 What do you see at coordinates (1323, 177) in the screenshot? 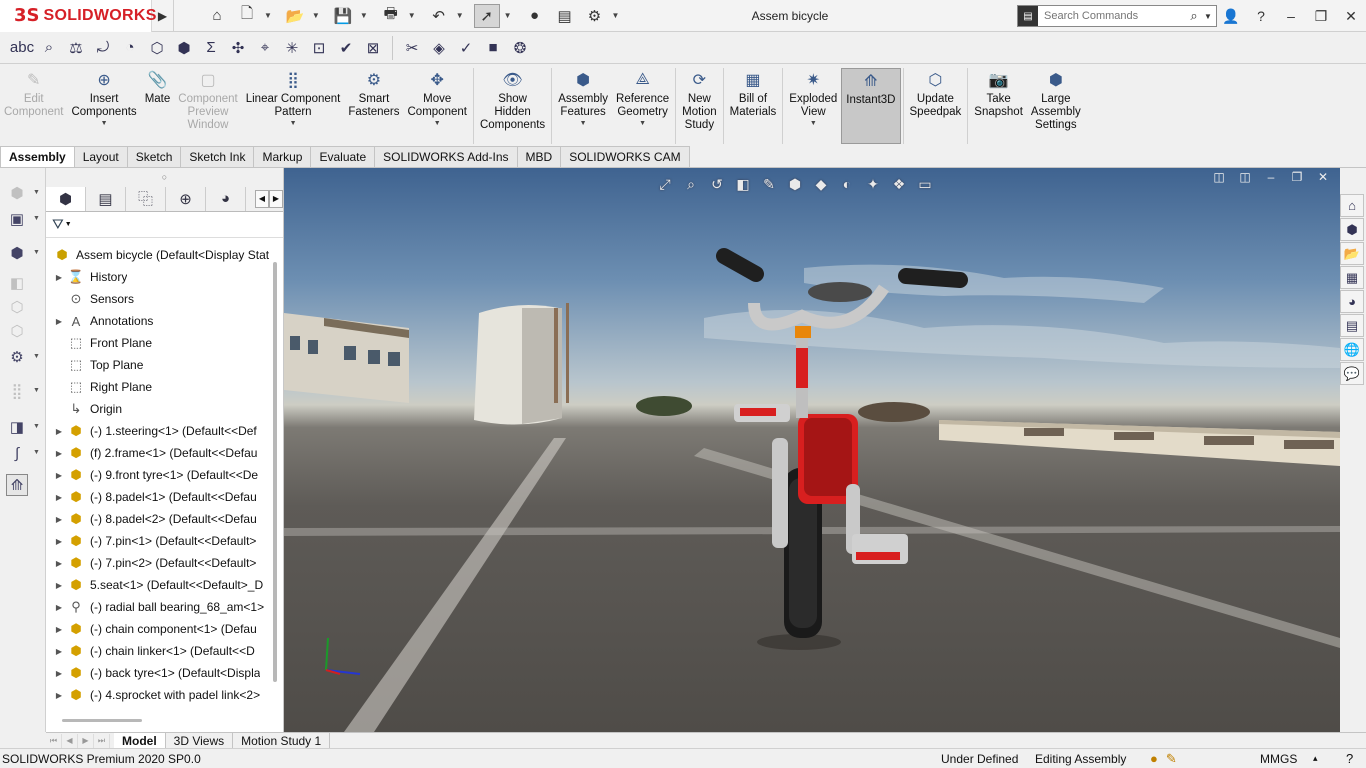
I see `viewport-close-icon: ✕` at bounding box center [1323, 177].